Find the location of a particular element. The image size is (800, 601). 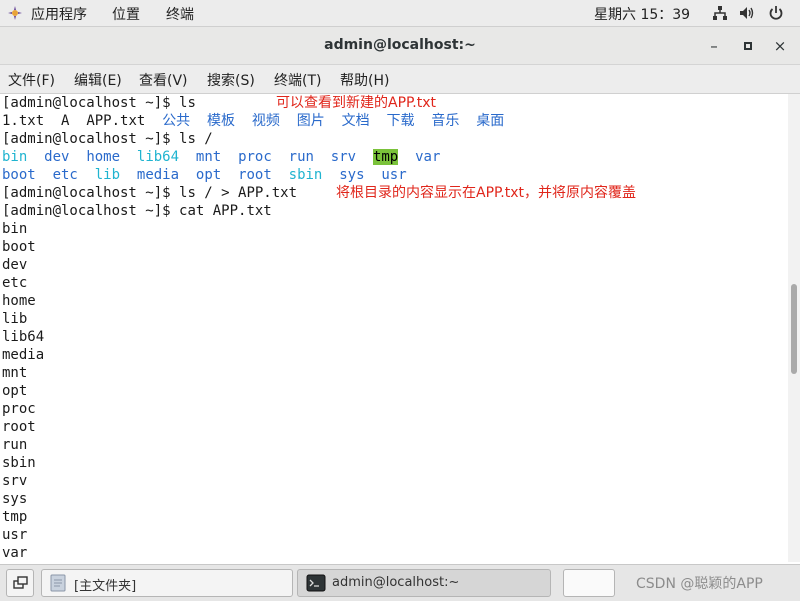

places-menu: 位置 is located at coordinates (126, 14).